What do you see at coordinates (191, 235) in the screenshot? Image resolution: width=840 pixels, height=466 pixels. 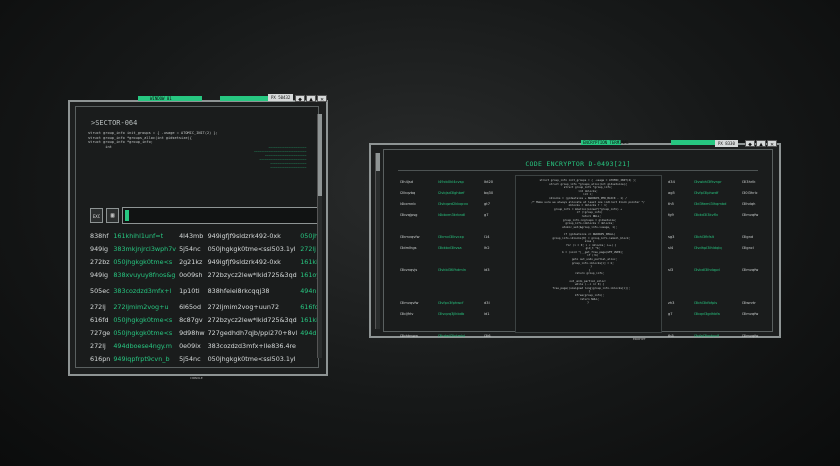 I see `table-cell: 4l43mb` at bounding box center [191, 235].